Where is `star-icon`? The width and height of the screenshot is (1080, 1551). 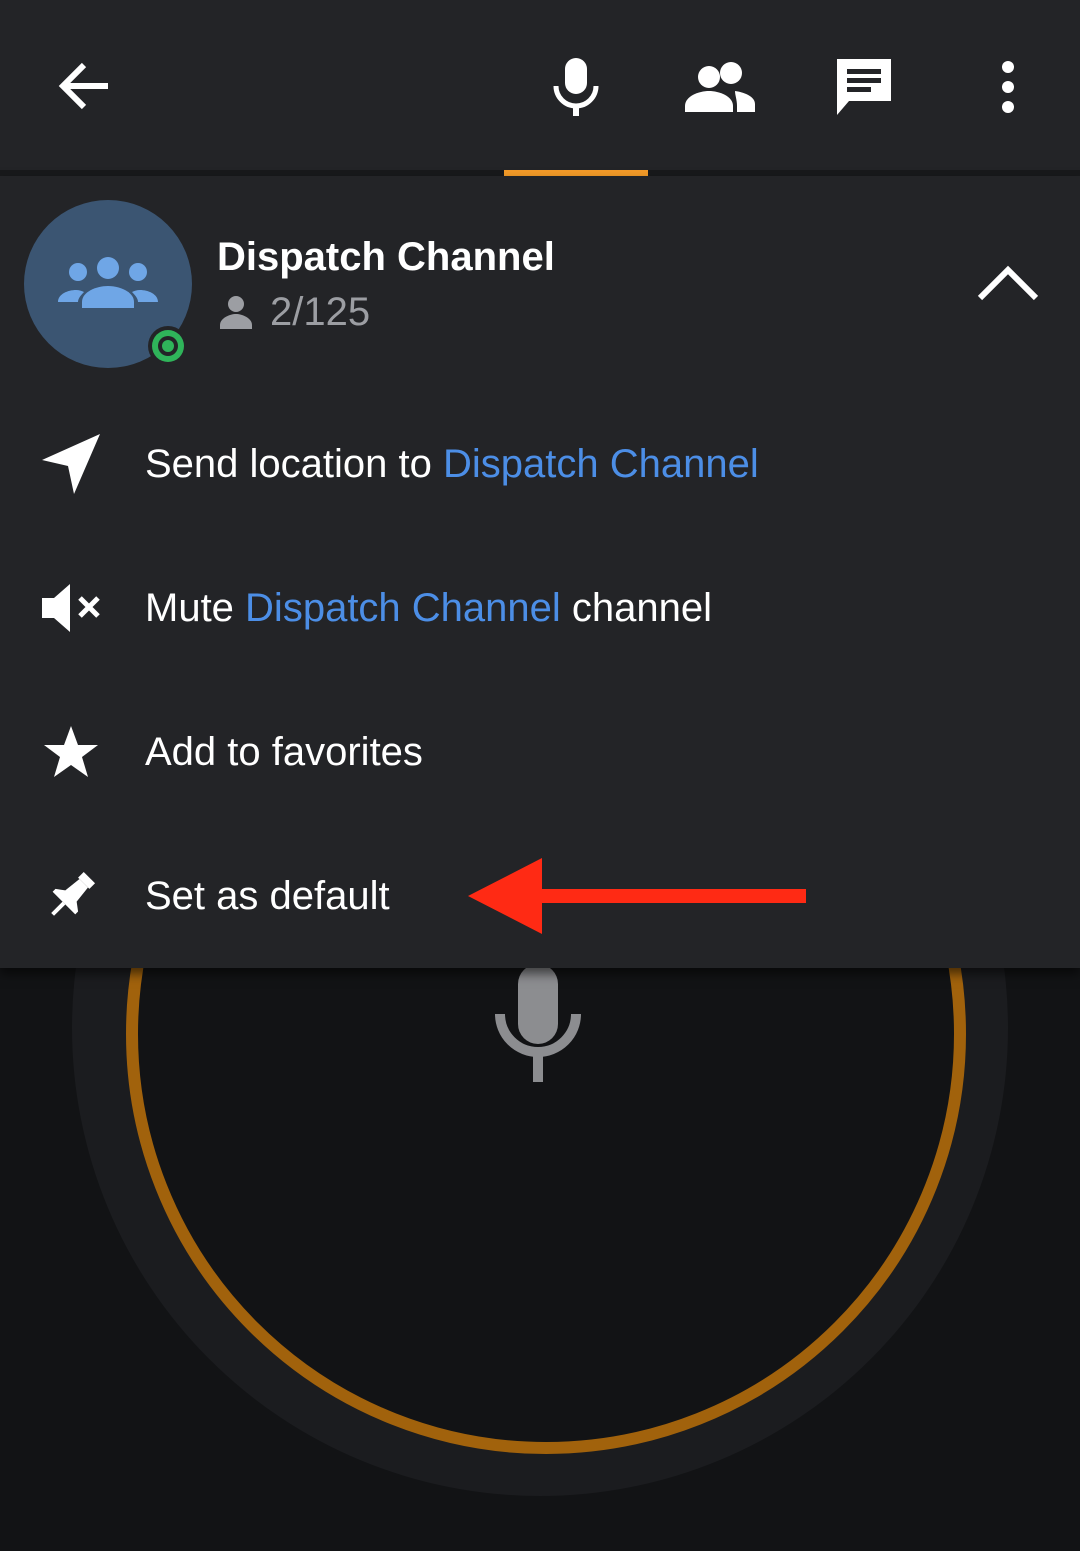
star-icon is located at coordinates (71, 752).